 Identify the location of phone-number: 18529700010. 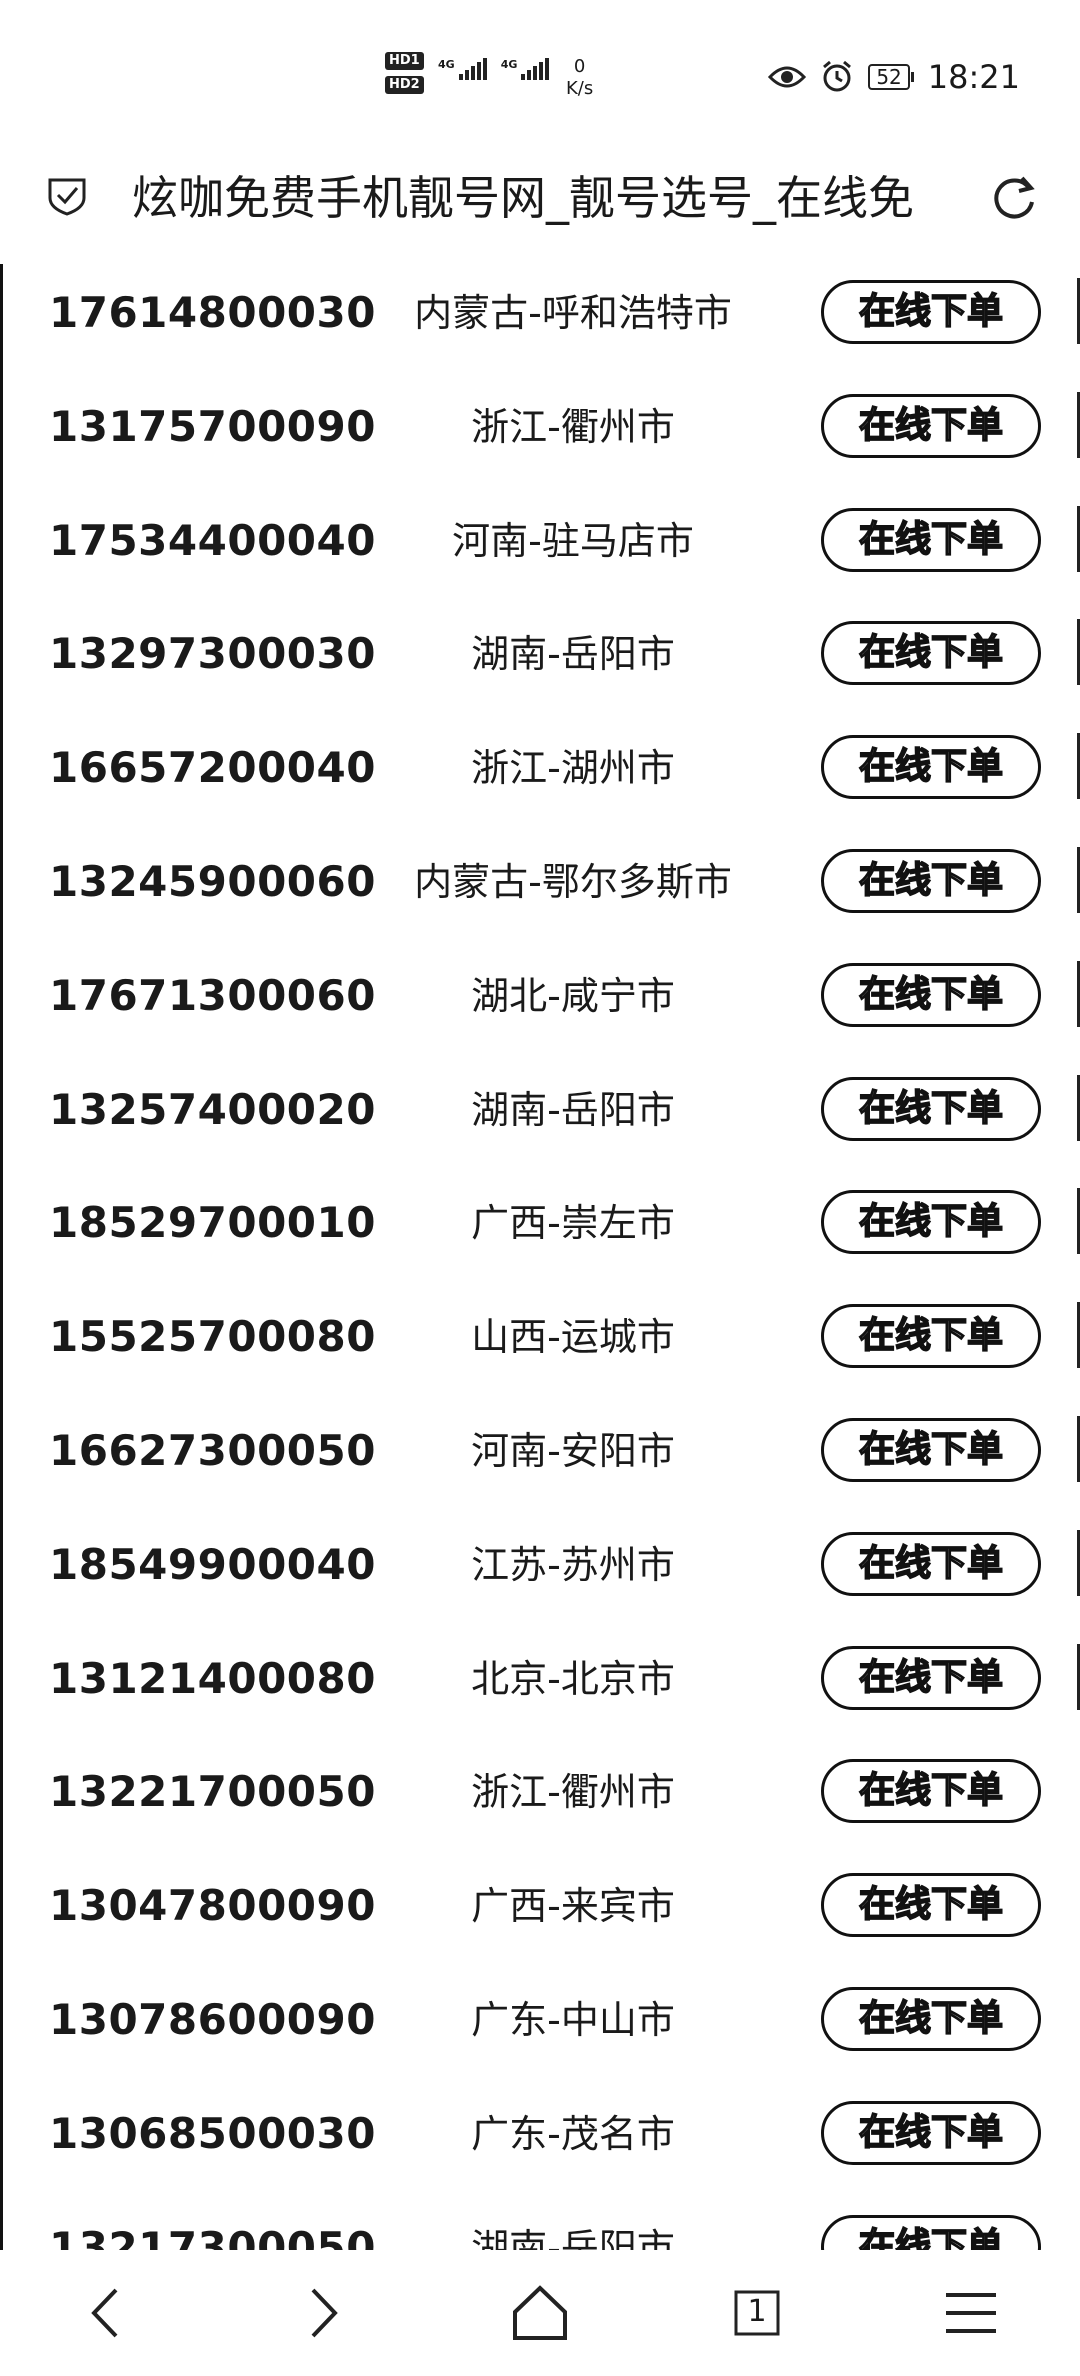
(212, 1223).